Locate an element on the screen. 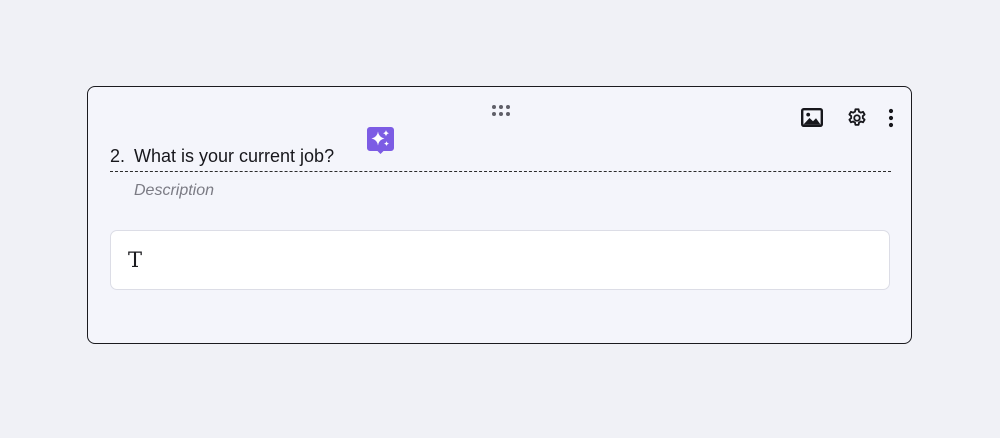 The height and width of the screenshot is (438, 1000). question-title-field: 2. What is your current job? is located at coordinates (500, 158).